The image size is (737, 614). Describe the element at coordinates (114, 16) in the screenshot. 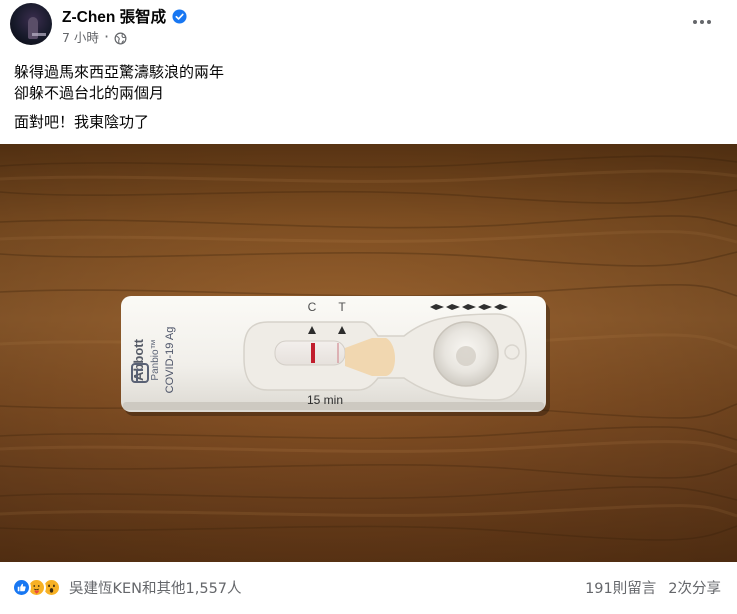

I see `author-name: Z-Chen 張智成` at that location.